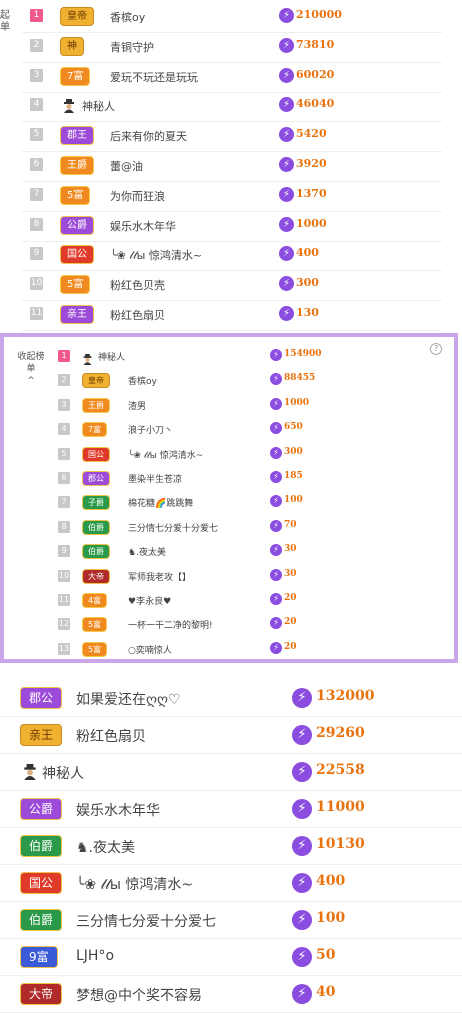 This screenshot has width=462, height=1013. Describe the element at coordinates (95, 625) in the screenshot. I see `rank-badge: 5富` at that location.